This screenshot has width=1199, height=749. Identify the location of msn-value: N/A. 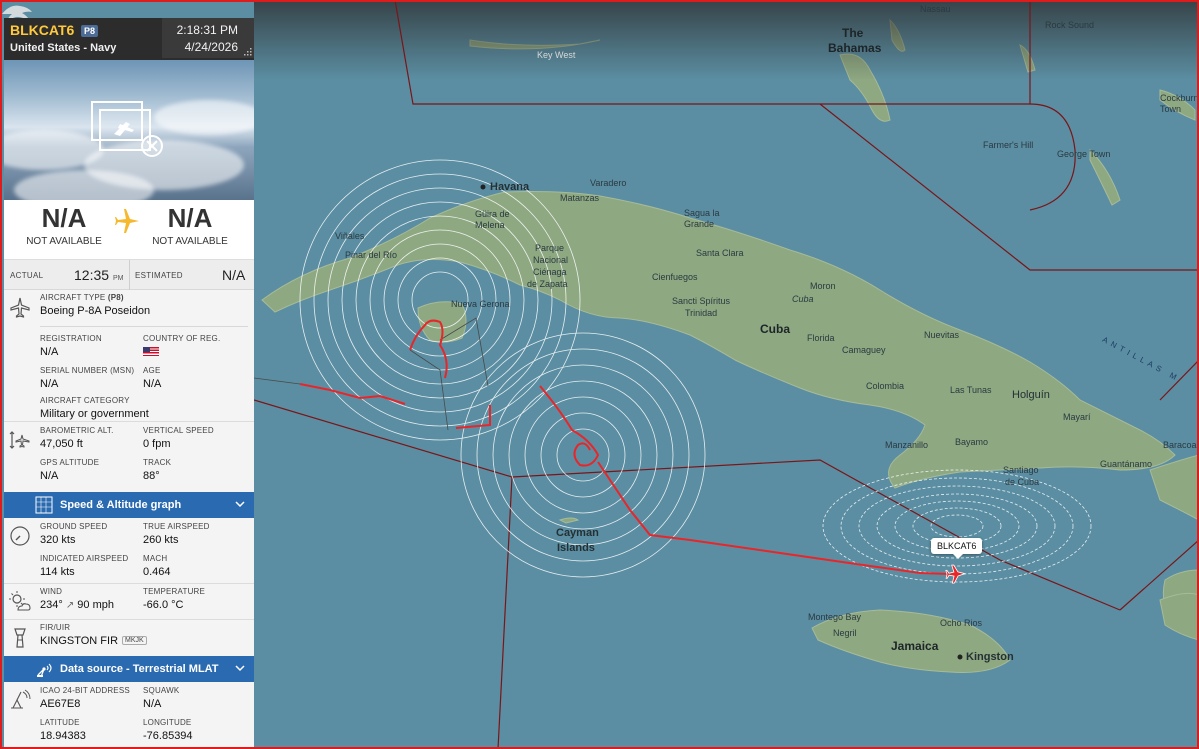
(49, 384).